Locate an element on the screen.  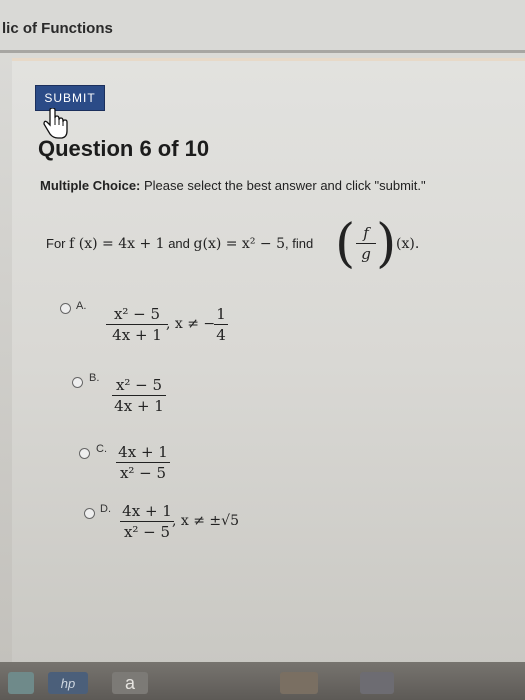
find-arg: (x). is located at coordinates (408, 244).